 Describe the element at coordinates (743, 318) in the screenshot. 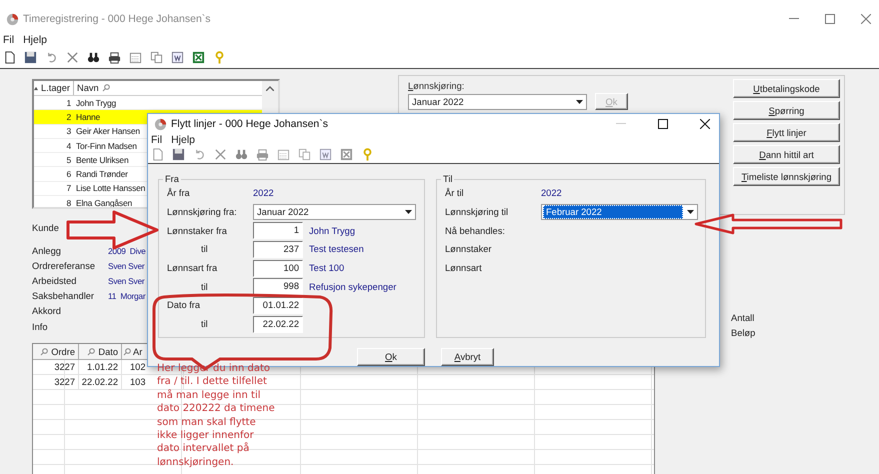

I see `total-label: Antall` at that location.